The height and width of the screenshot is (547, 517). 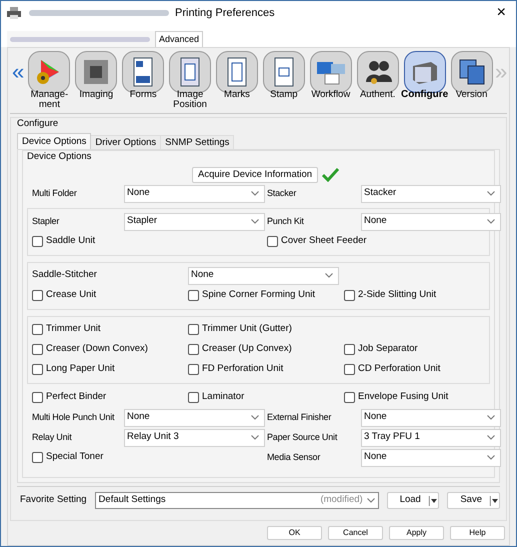 What do you see at coordinates (71, 241) in the screenshot?
I see `checkbox-label: Saddle Unit` at bounding box center [71, 241].